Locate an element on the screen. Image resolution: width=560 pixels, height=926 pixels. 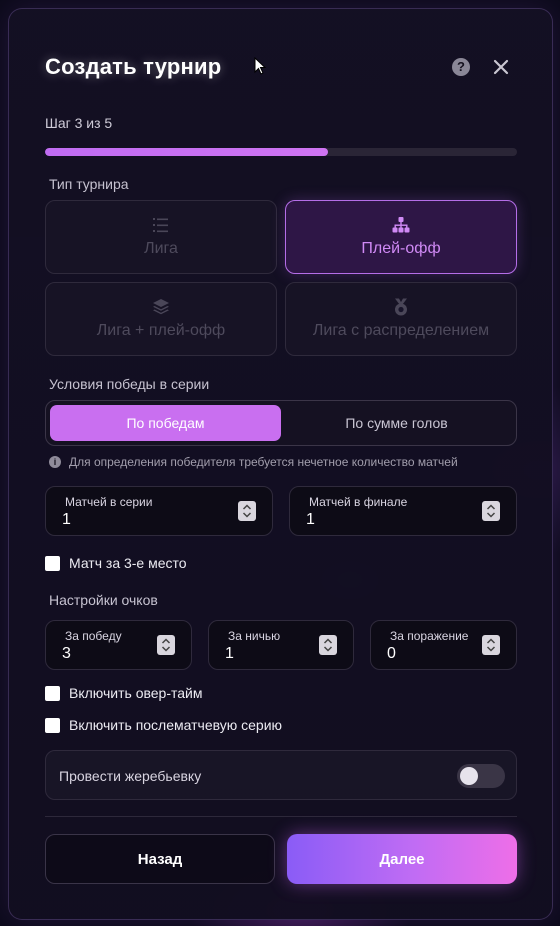
series-win-toggle: По победам По сумме голов is located at coordinates (281, 423).